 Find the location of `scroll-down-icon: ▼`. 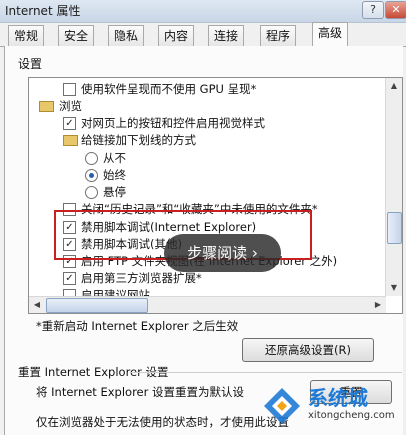

scroll-down-icon: ▼ is located at coordinates (394, 288).